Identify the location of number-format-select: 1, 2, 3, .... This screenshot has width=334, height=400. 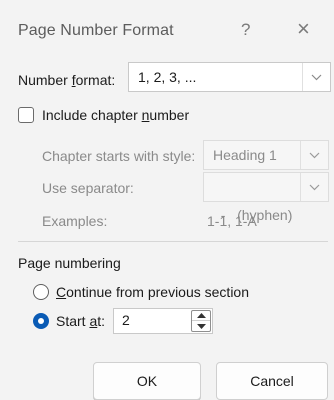
(229, 77).